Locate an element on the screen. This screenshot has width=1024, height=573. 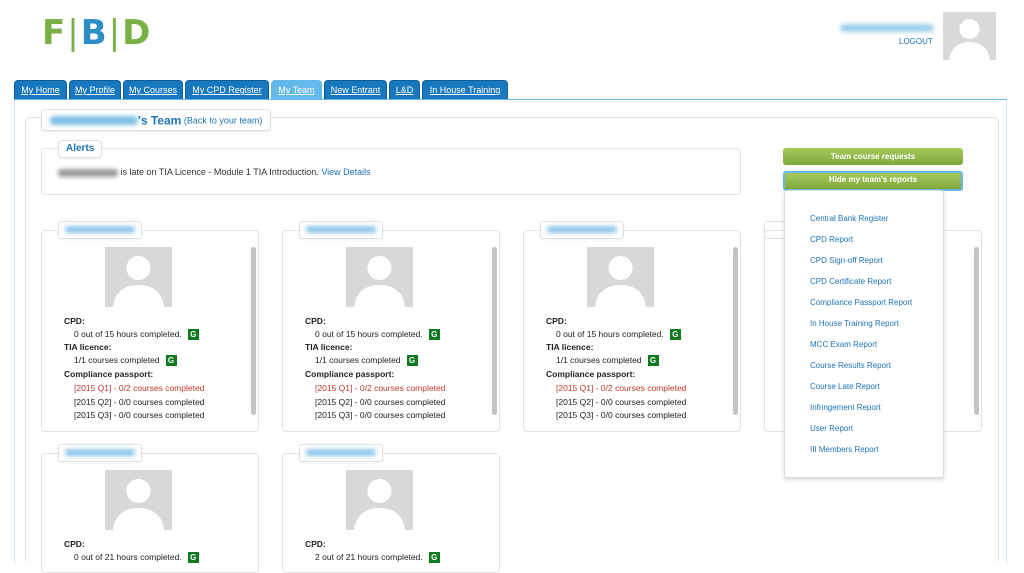
team-member-card: CPD: 2 out of 21 hours completed. G is located at coordinates (391, 513).